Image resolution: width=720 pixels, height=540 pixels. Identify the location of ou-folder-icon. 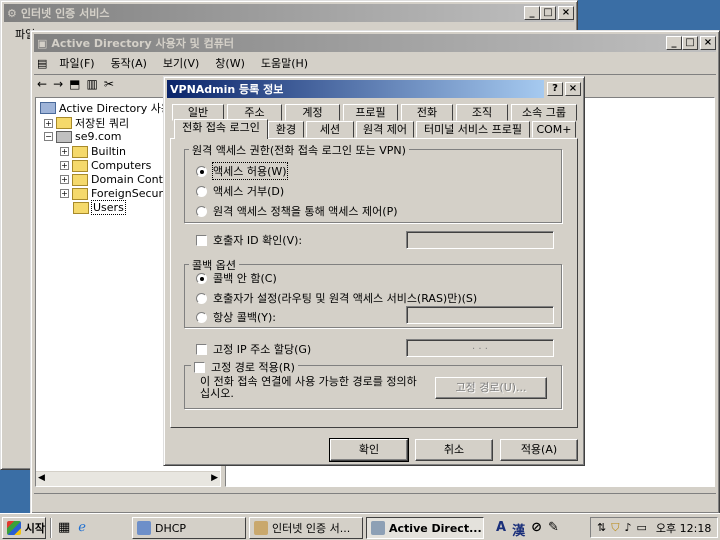
(80, 179).